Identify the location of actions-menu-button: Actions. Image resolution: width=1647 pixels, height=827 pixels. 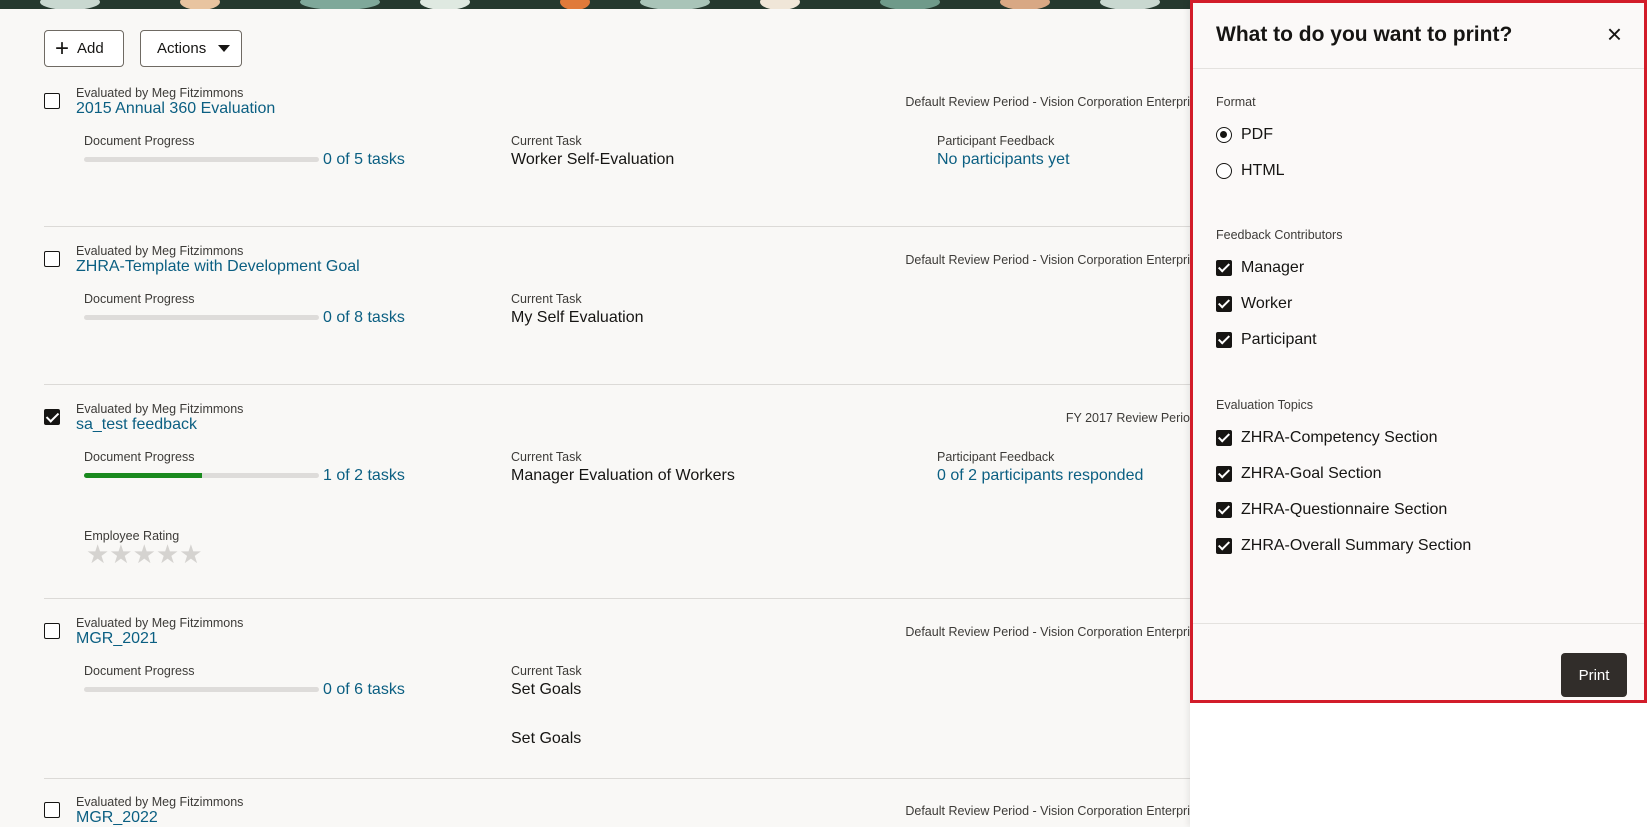
(191, 48).